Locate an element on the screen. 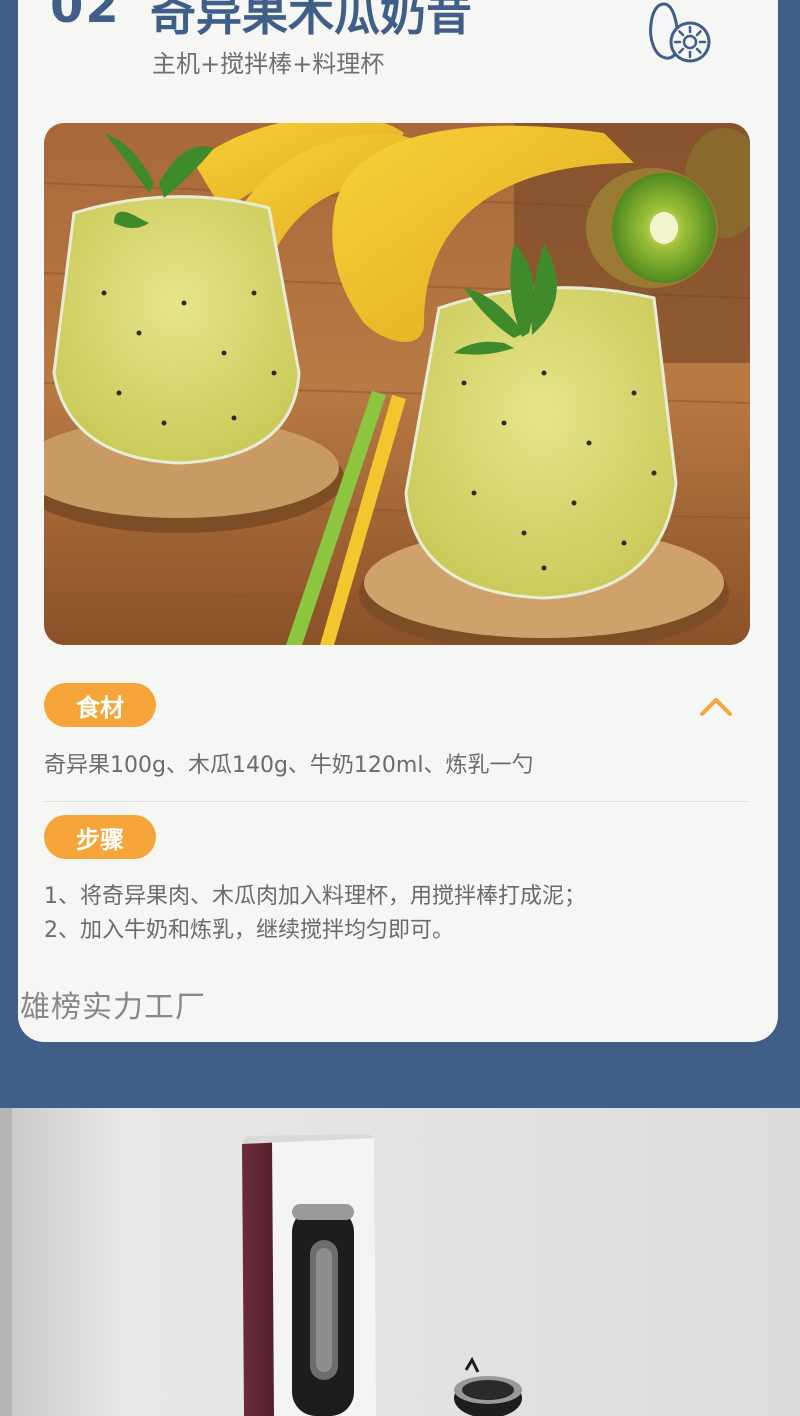 This screenshot has width=800, height=1416. steps-tag: 步骤 is located at coordinates (100, 837).